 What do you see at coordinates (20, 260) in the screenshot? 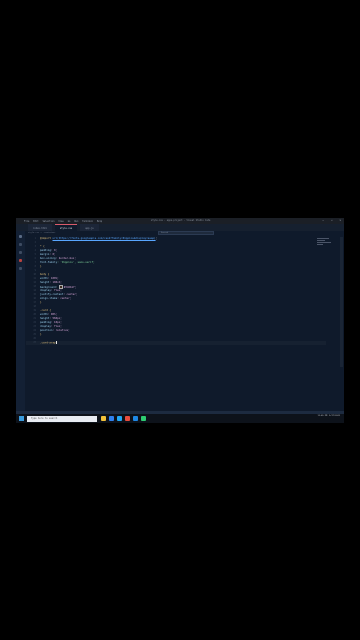
I see `run-debug-icon` at bounding box center [20, 260].